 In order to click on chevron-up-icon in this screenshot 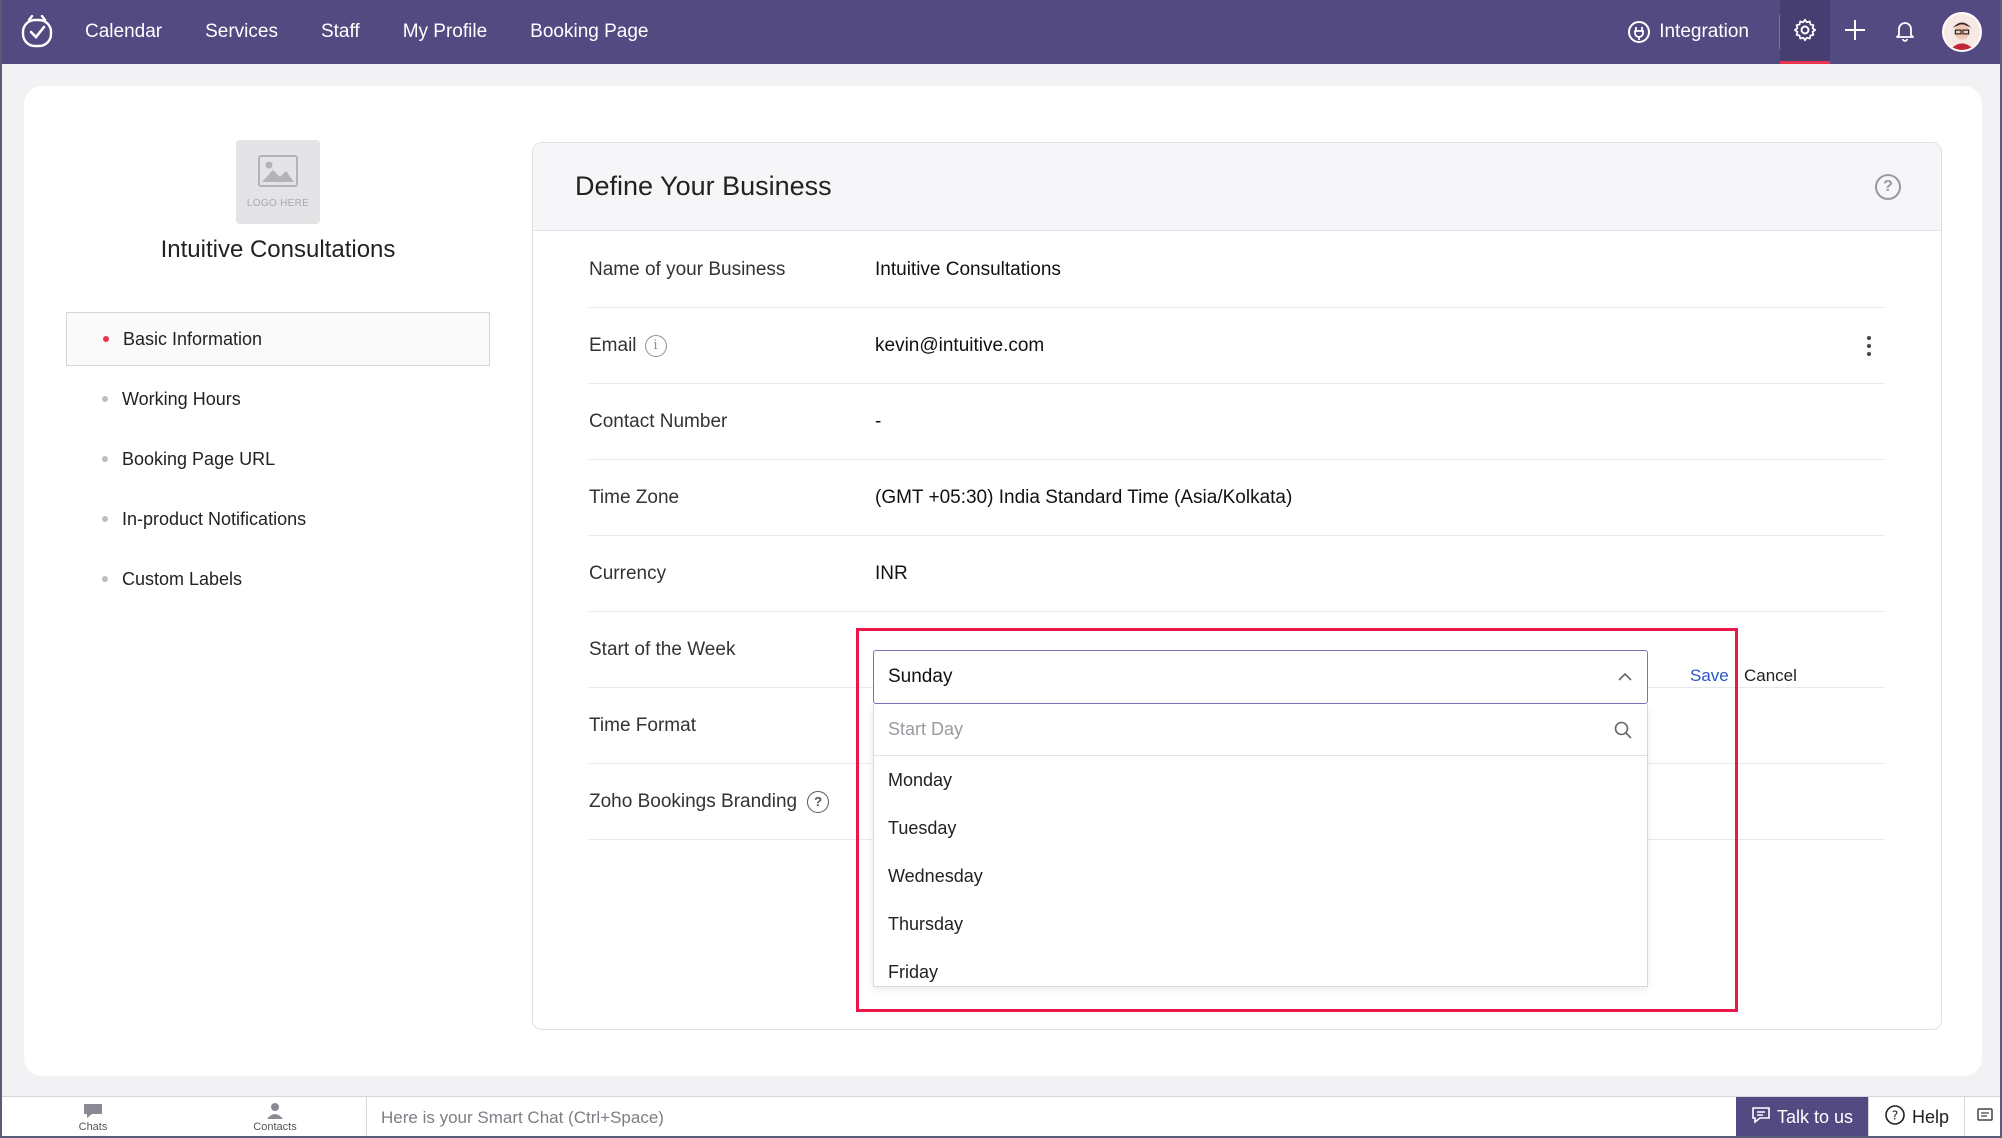, I will do `click(1625, 677)`.